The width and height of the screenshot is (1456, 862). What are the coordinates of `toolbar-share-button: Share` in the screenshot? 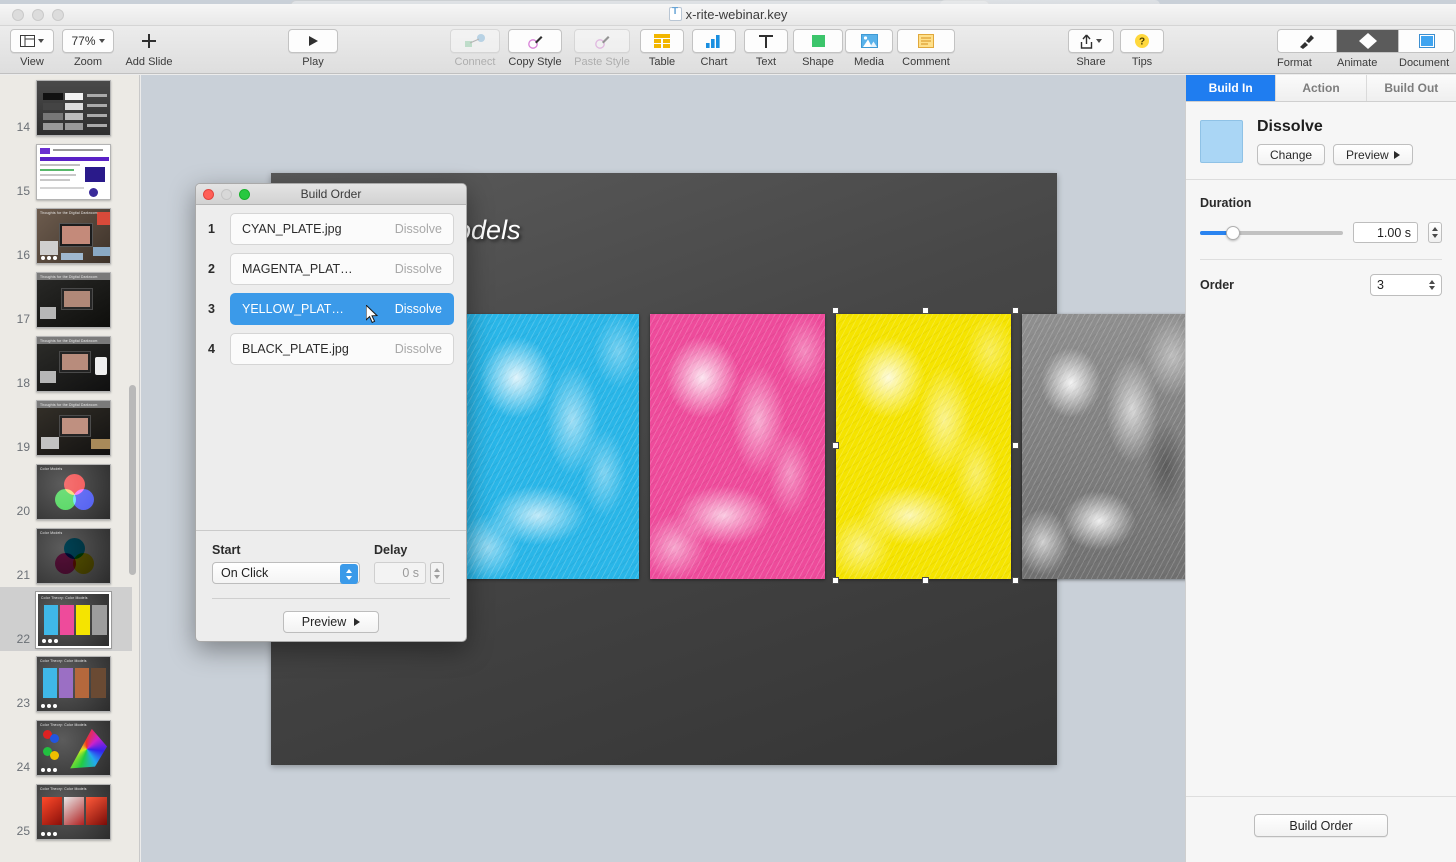 It's located at (1091, 48).